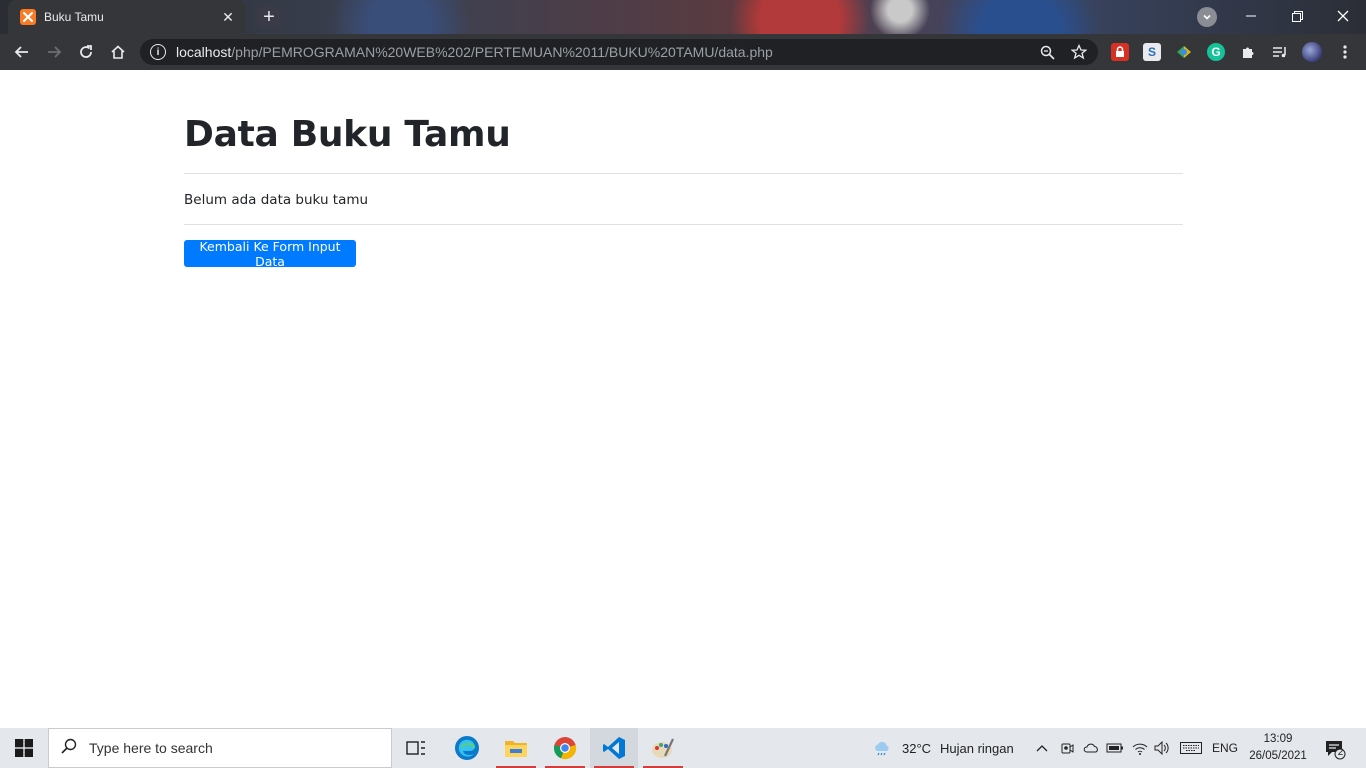 This screenshot has height=768, width=1366. Describe the element at coordinates (663, 748) in the screenshot. I see `paint-icon` at that location.